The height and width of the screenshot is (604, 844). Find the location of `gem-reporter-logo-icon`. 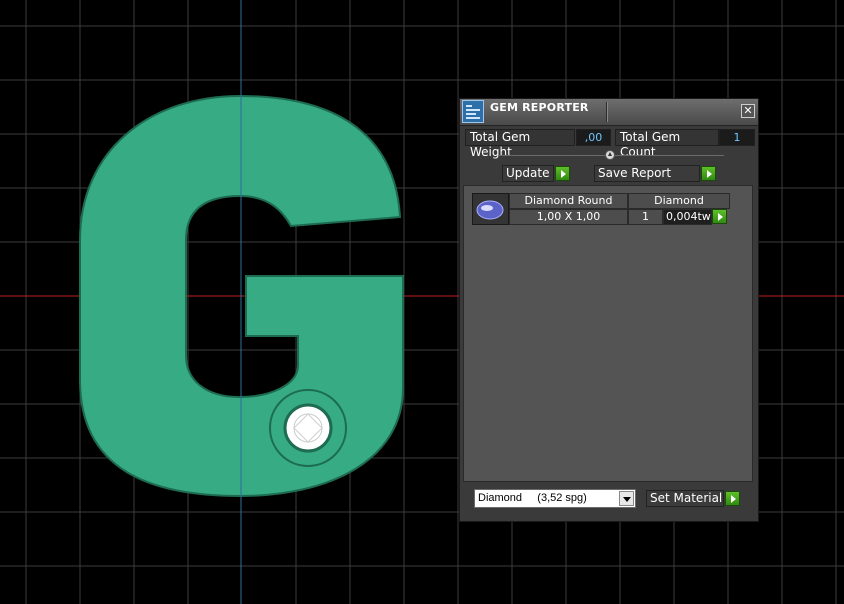

gem-reporter-logo-icon is located at coordinates (473, 111).